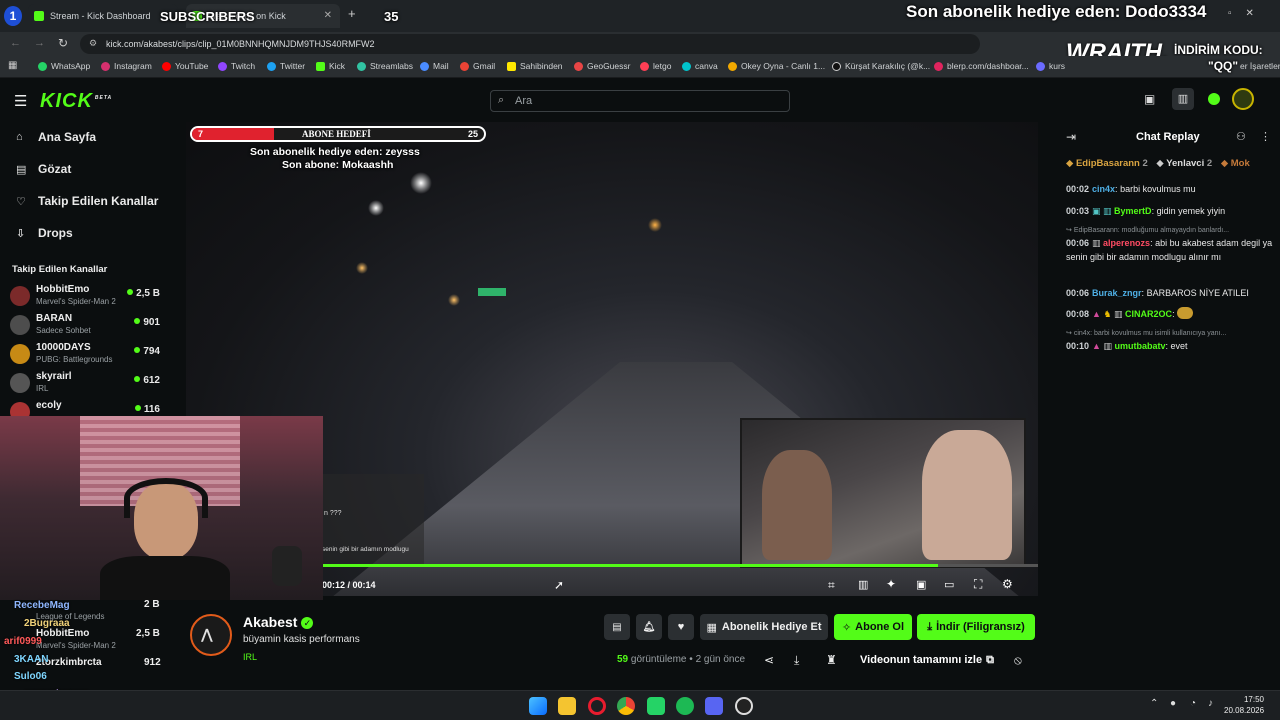 The width and height of the screenshot is (1280, 720). I want to click on opera-icon, so click(597, 706).